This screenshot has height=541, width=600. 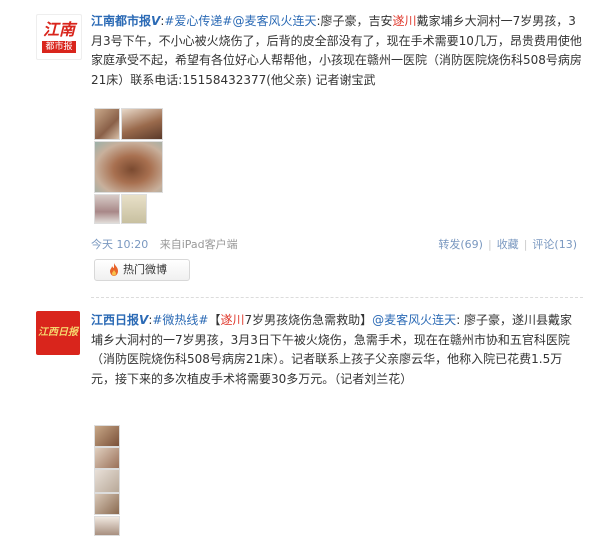 What do you see at coordinates (115, 320) in the screenshot?
I see `author-name-link: 江西日报` at bounding box center [115, 320].